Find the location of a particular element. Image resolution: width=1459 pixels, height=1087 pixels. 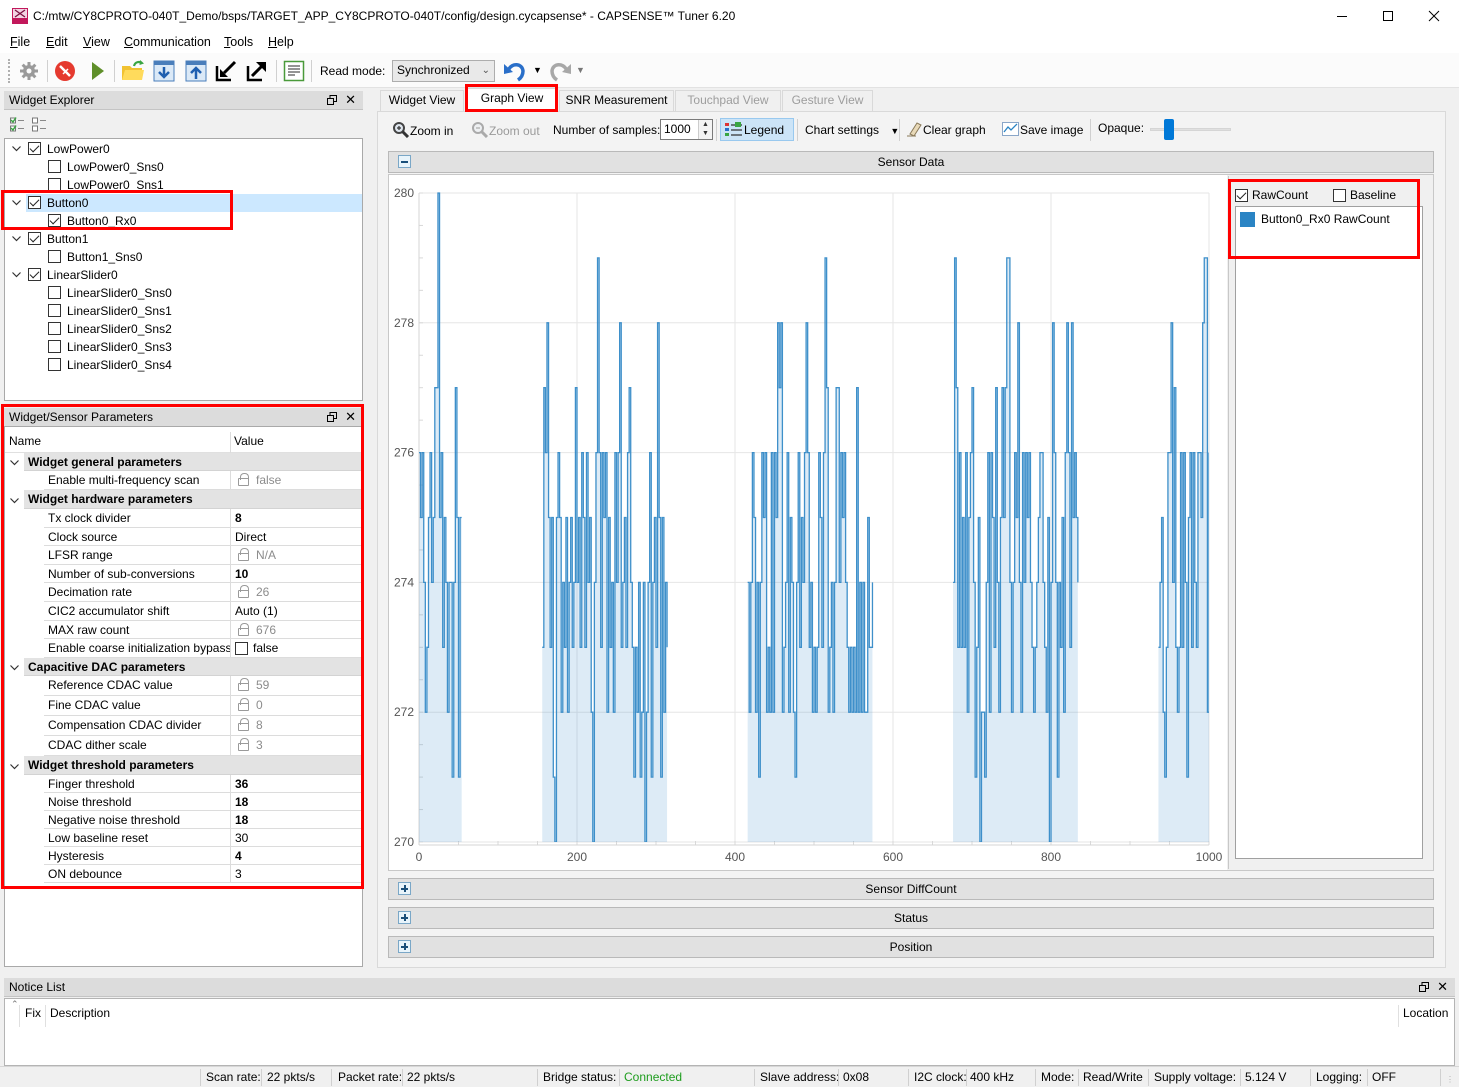

param-row: Compensation CDAC divider 8 is located at coordinates (203, 726).